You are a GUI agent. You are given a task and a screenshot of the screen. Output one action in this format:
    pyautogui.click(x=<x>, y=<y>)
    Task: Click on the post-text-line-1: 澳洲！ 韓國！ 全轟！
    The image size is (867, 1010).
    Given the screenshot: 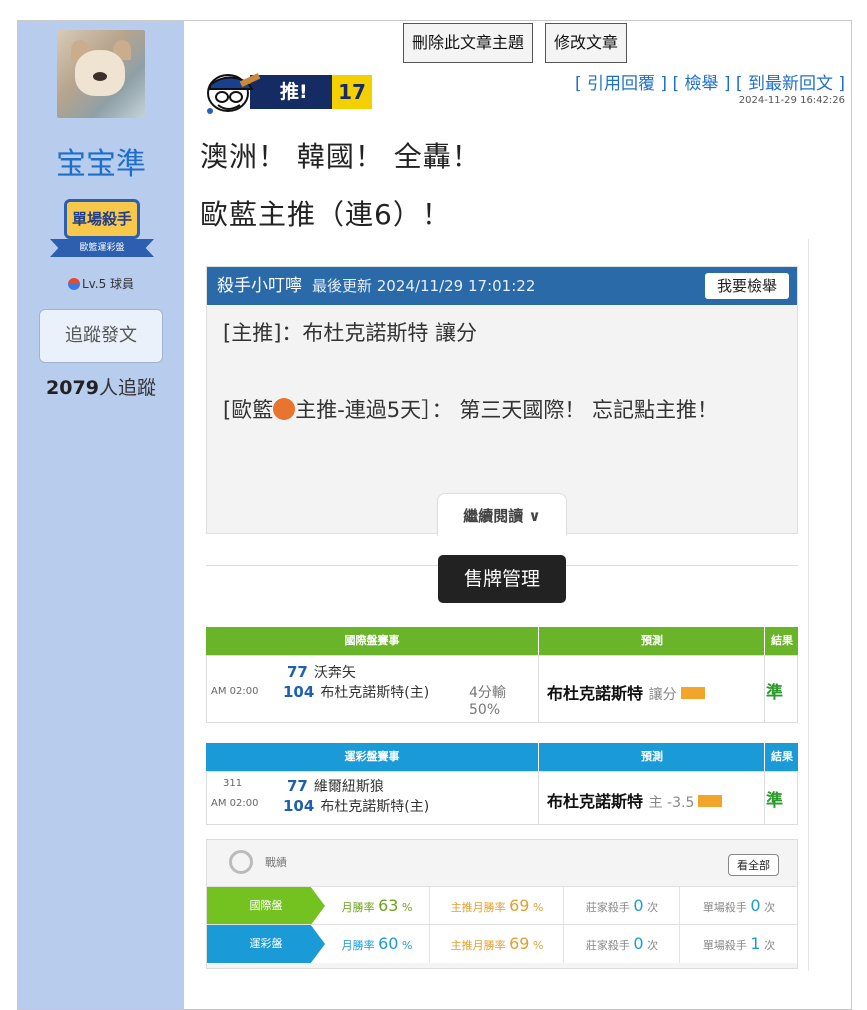 What is the action you would take?
    pyautogui.click(x=340, y=156)
    